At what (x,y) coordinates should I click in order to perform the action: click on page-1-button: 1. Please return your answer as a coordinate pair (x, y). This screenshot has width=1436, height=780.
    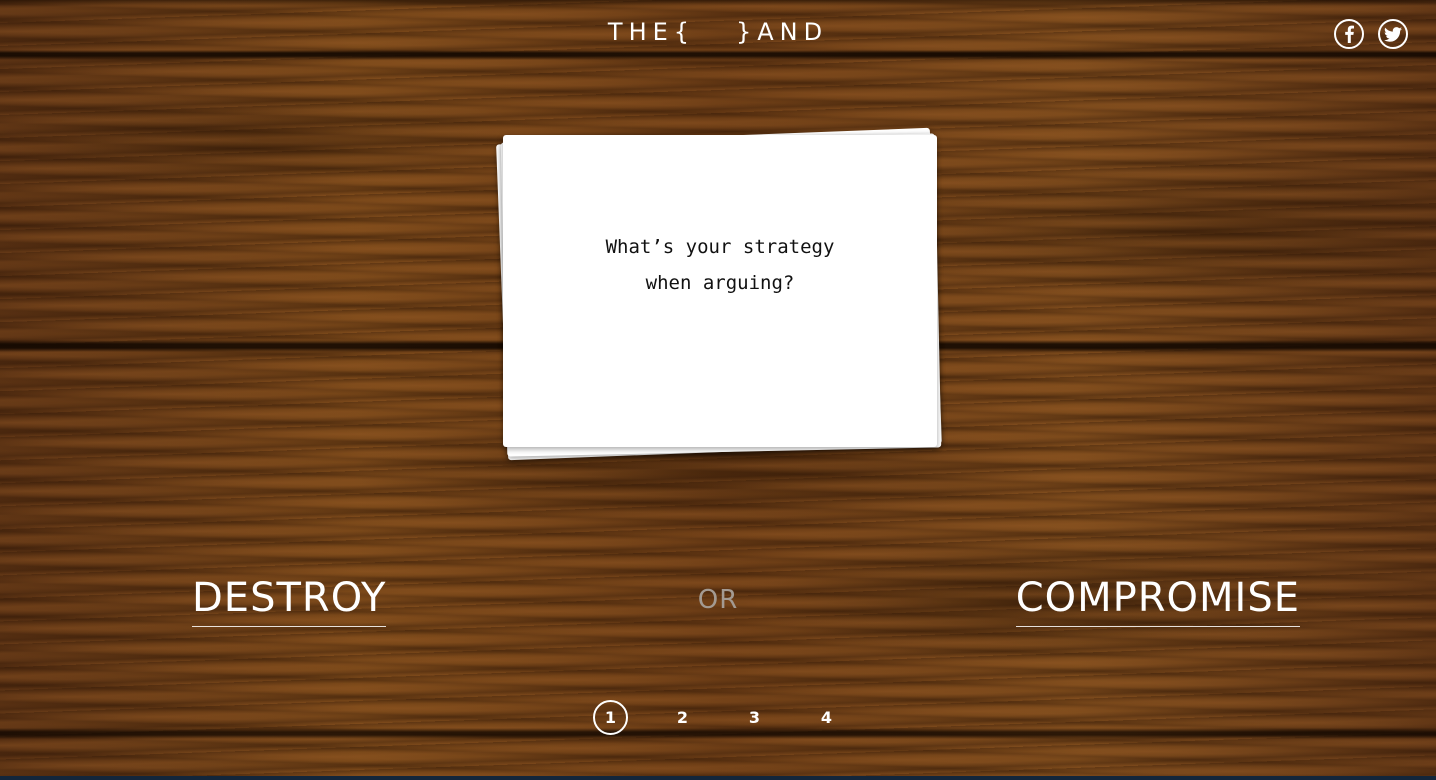
    Looking at the image, I should click on (610, 717).